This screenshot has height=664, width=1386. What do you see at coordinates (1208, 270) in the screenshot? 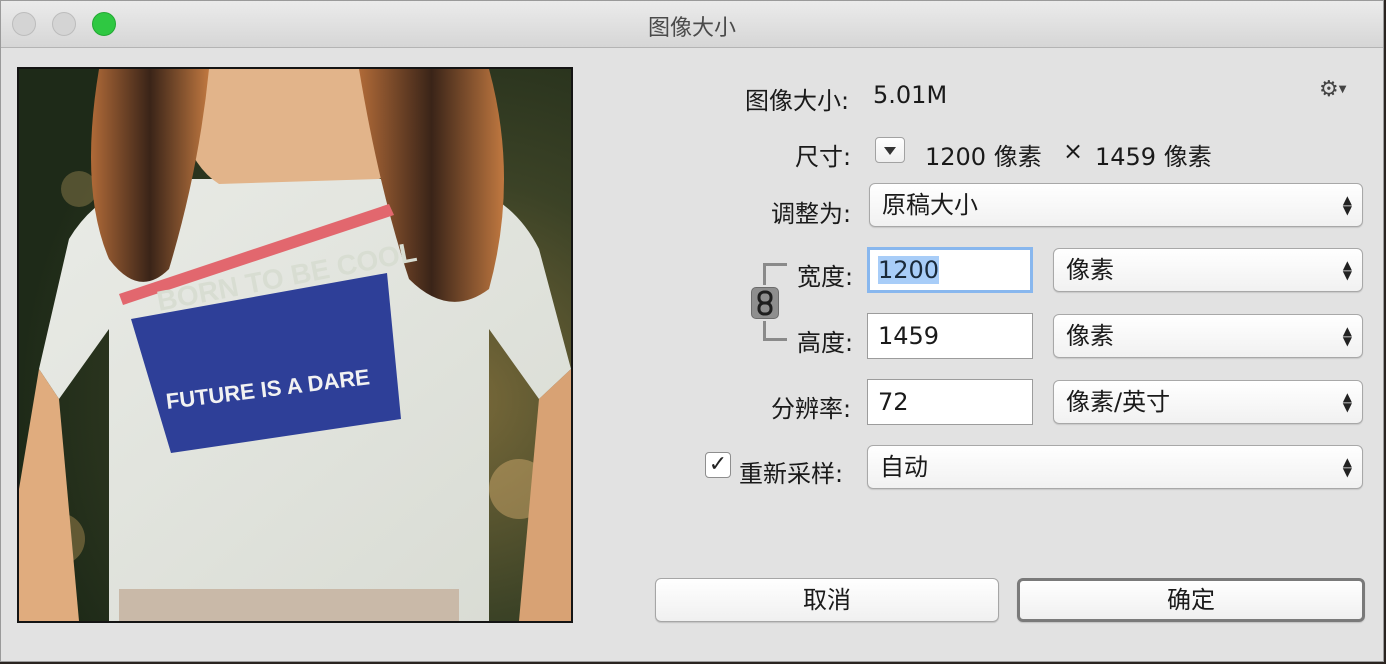
I see `width-unit-select: 像素 ▲ ▼` at bounding box center [1208, 270].